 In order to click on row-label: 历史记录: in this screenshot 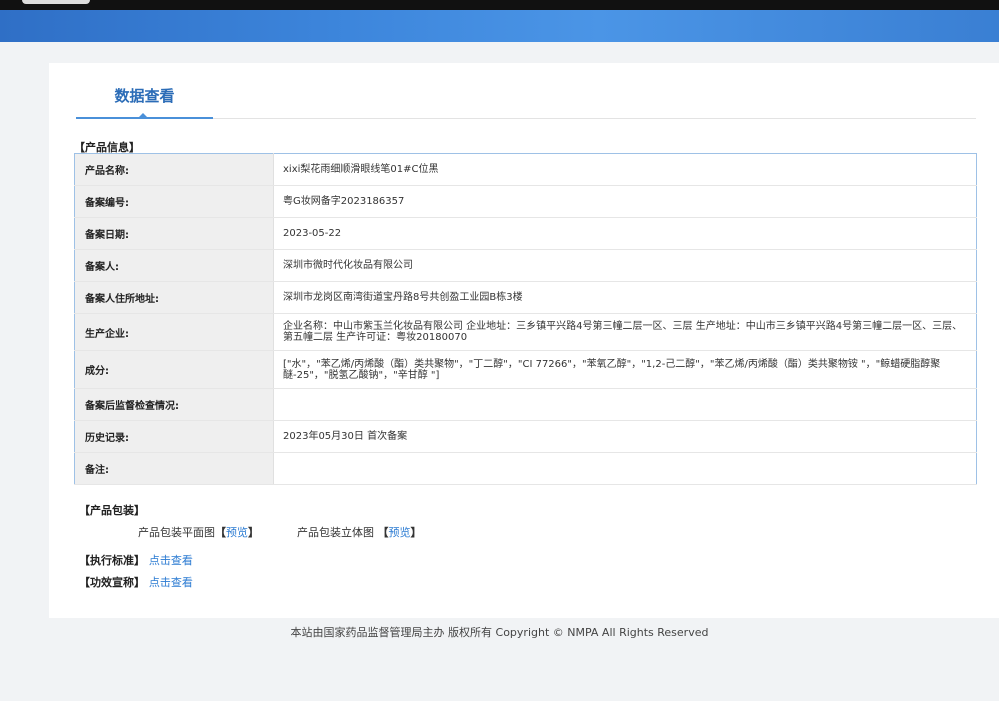, I will do `click(174, 436)`.